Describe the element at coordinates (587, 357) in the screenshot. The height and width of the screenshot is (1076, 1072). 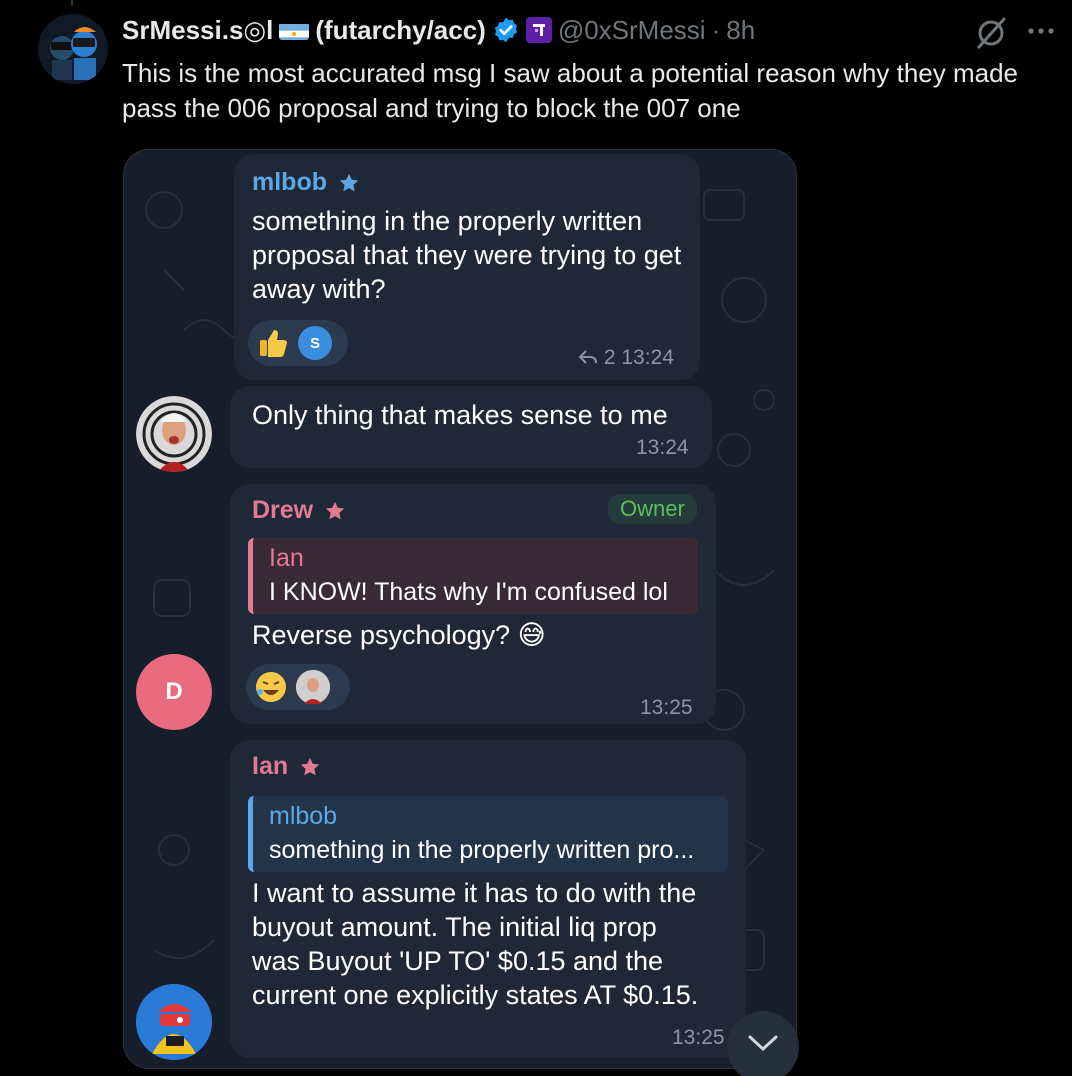
I see `reply-arrow-icon` at that location.